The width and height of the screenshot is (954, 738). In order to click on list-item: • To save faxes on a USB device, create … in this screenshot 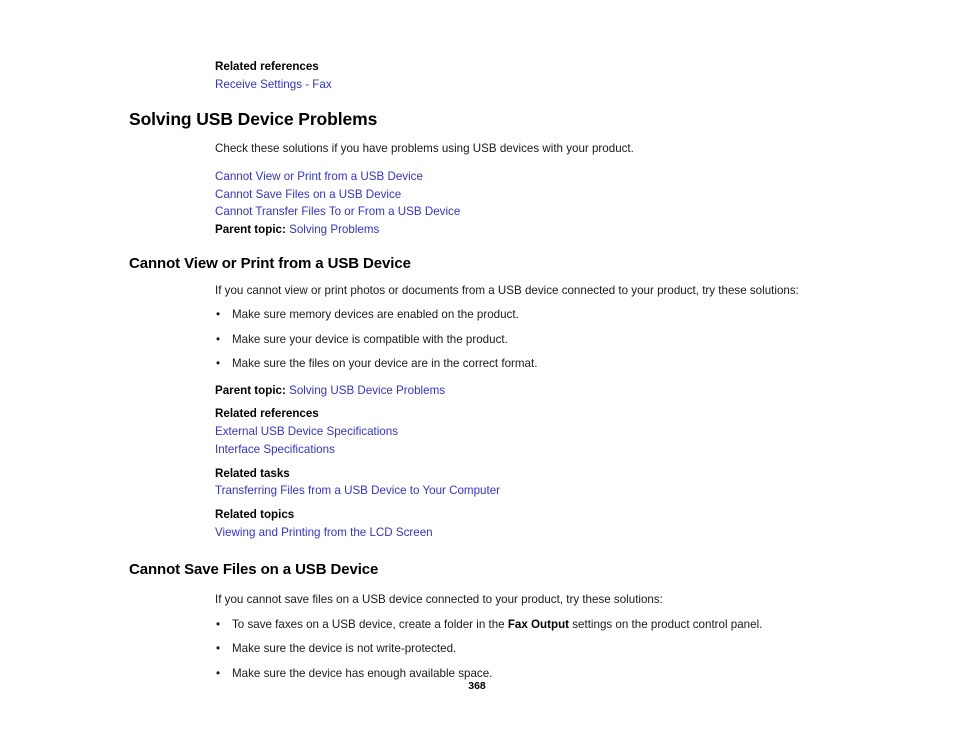, I will do `click(516, 625)`.